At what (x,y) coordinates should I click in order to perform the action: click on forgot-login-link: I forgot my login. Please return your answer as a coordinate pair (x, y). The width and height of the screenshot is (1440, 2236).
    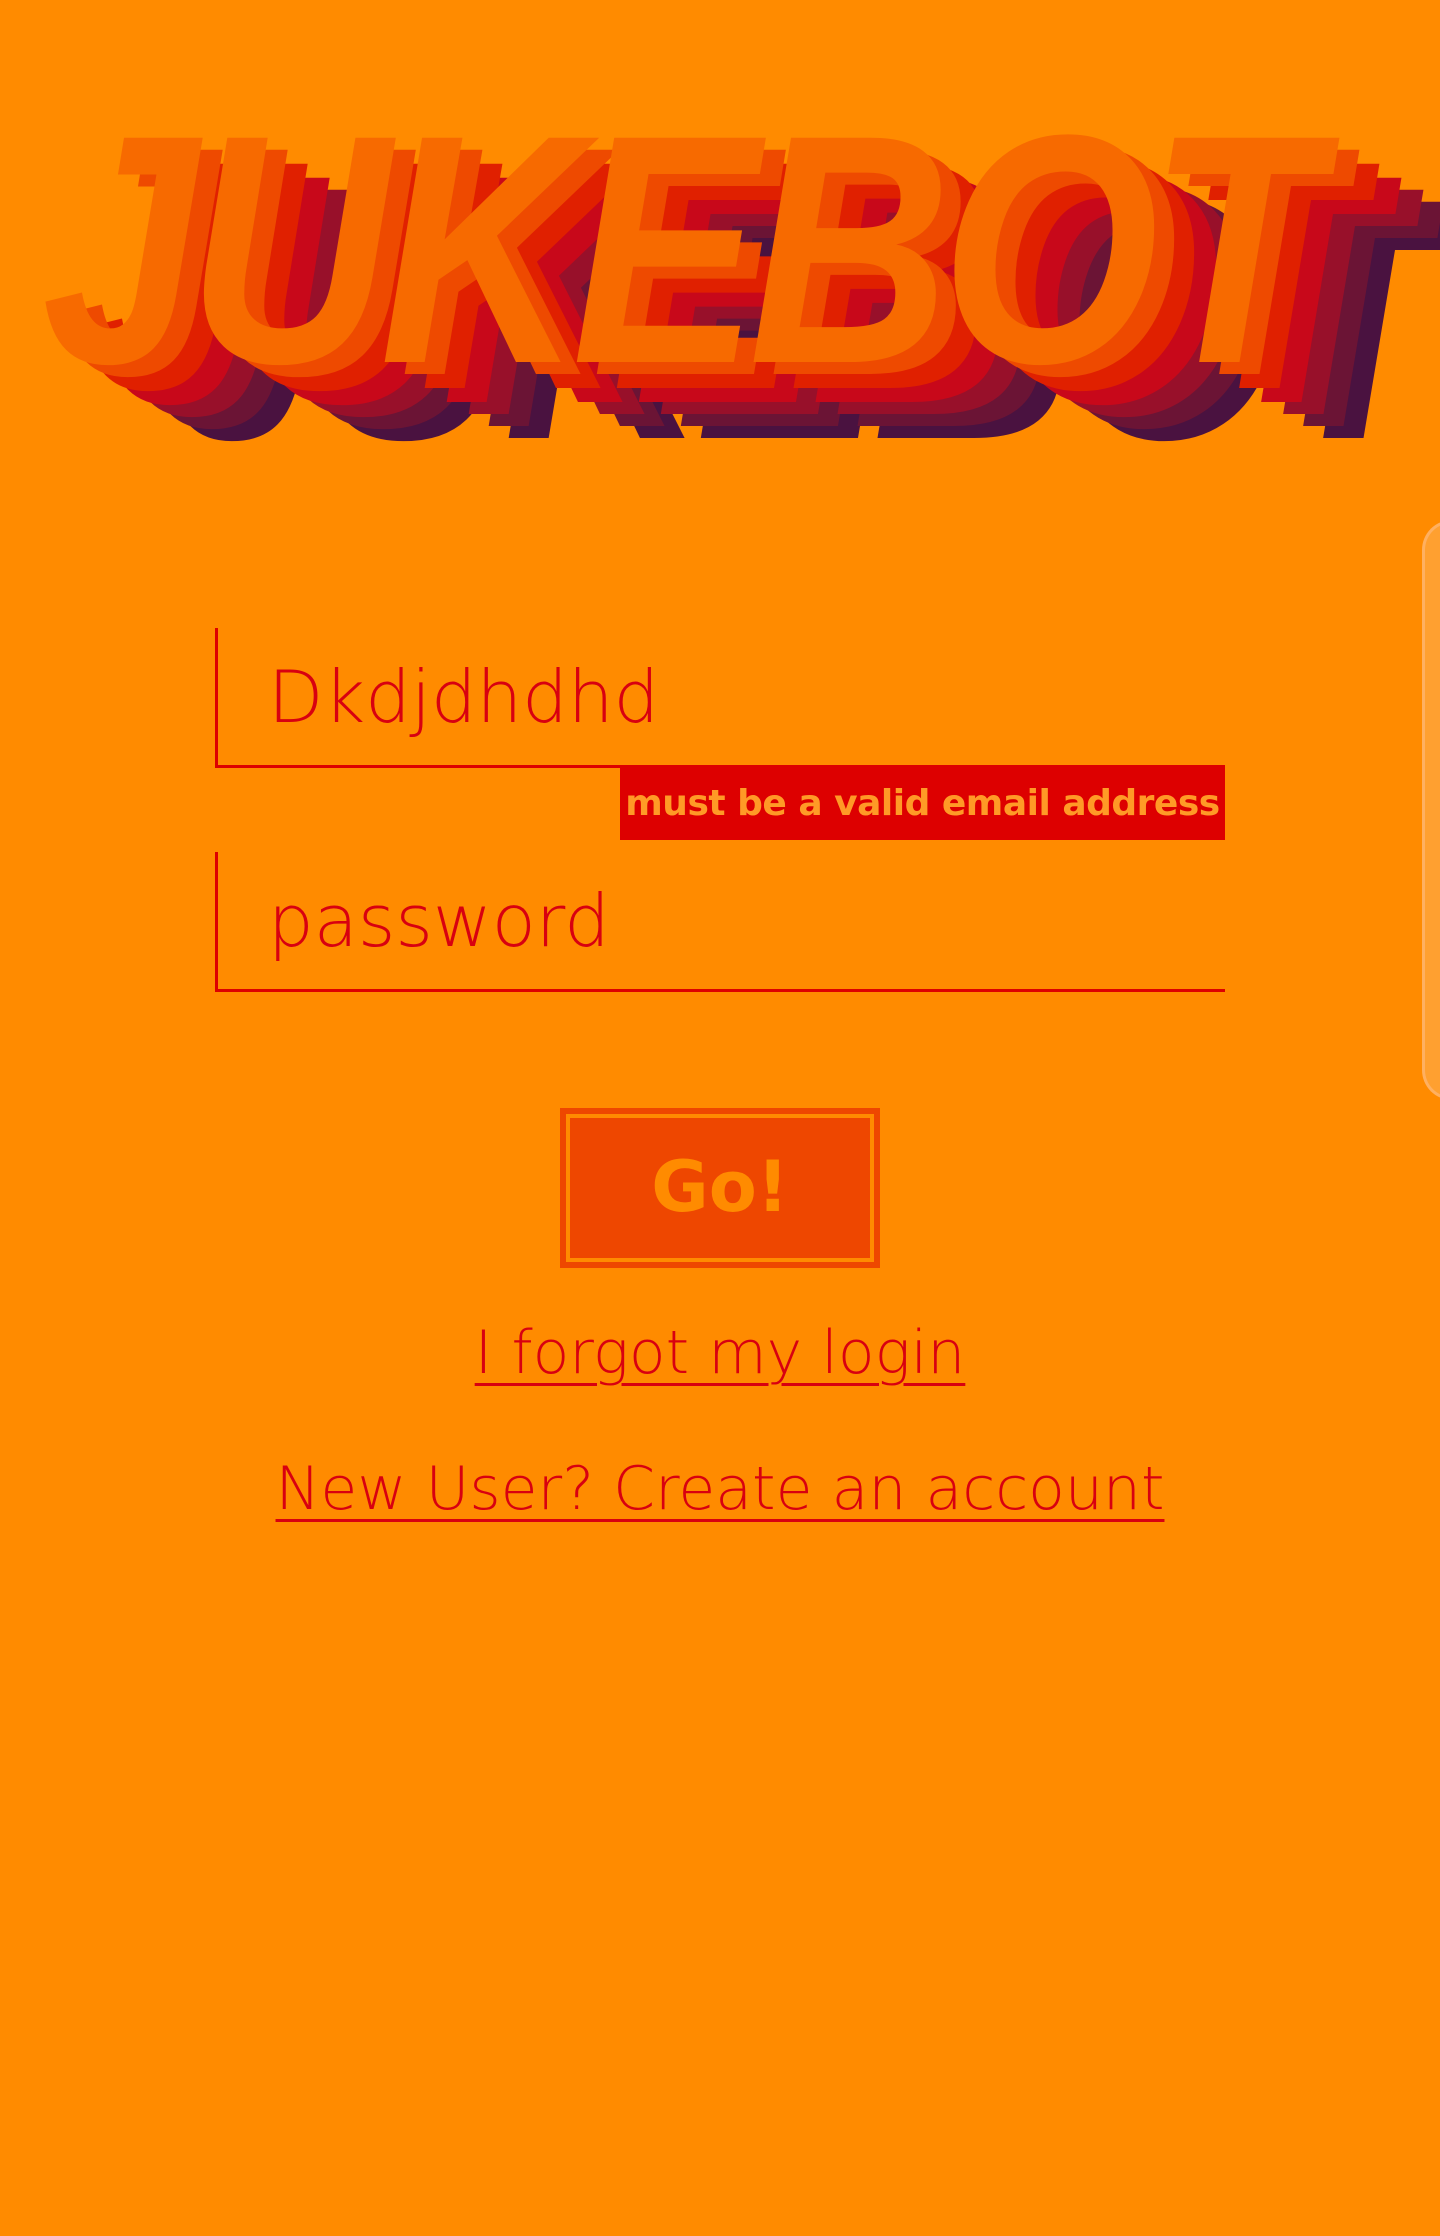
    Looking at the image, I should click on (720, 1353).